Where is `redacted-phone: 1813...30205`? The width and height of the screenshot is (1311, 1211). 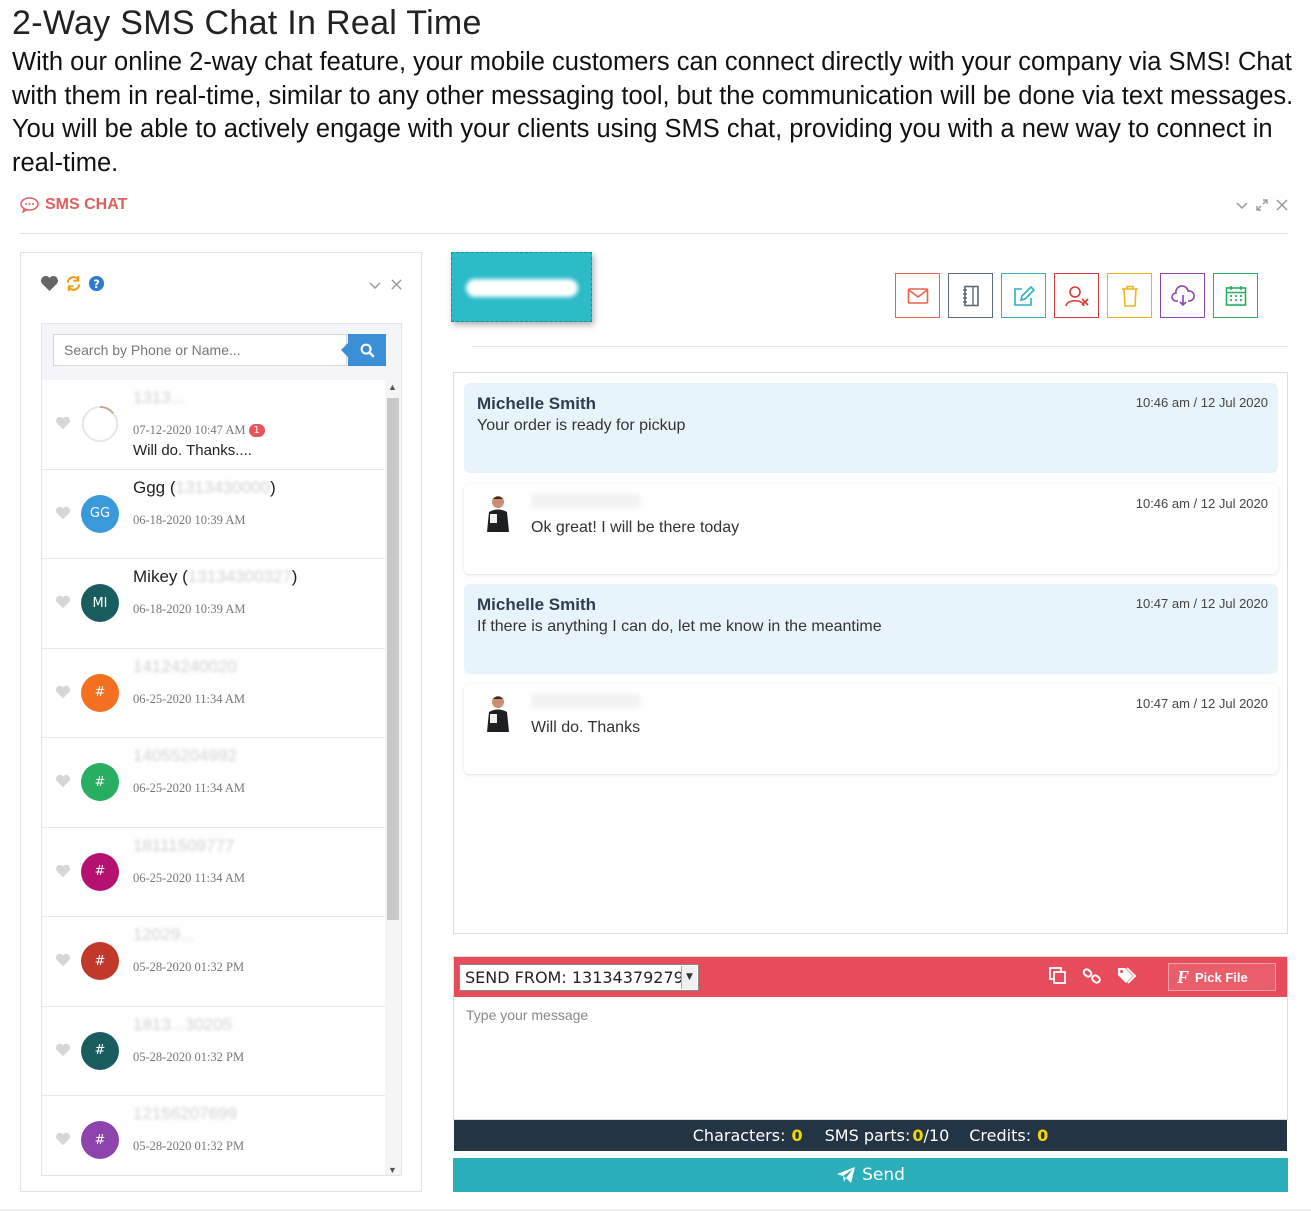 redacted-phone: 1813...30205 is located at coordinates (183, 1024).